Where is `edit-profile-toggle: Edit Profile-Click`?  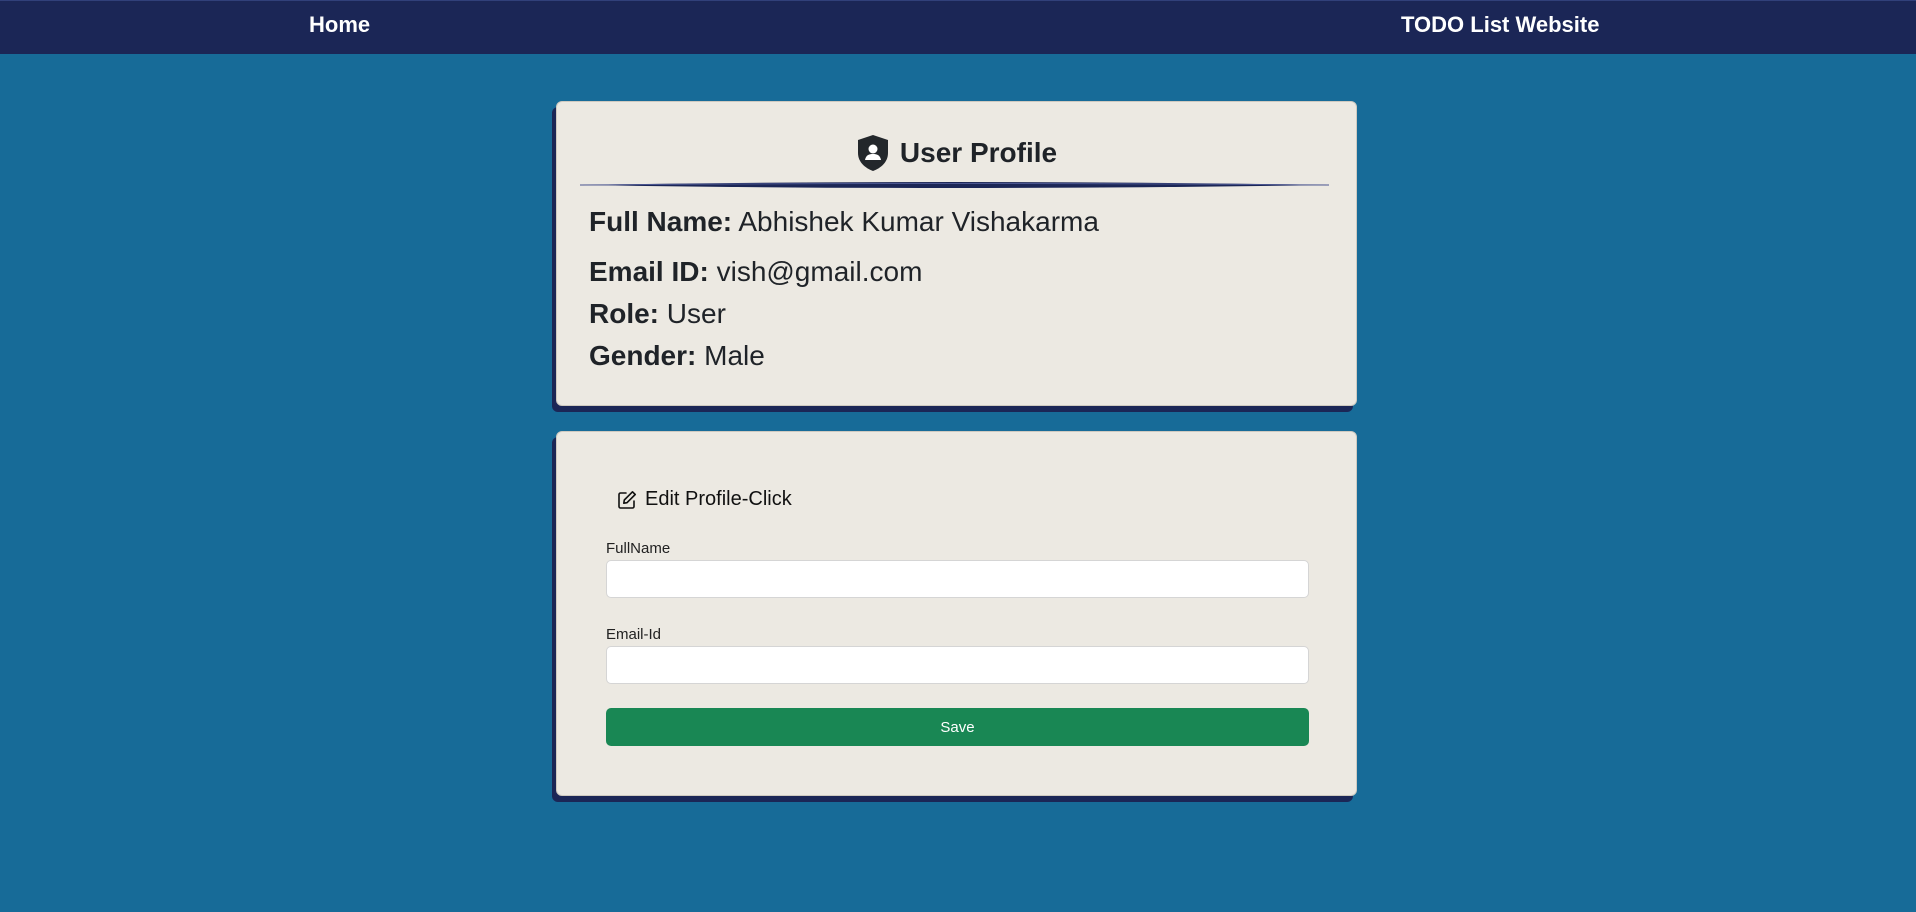
edit-profile-toggle: Edit Profile-Click is located at coordinates (704, 499).